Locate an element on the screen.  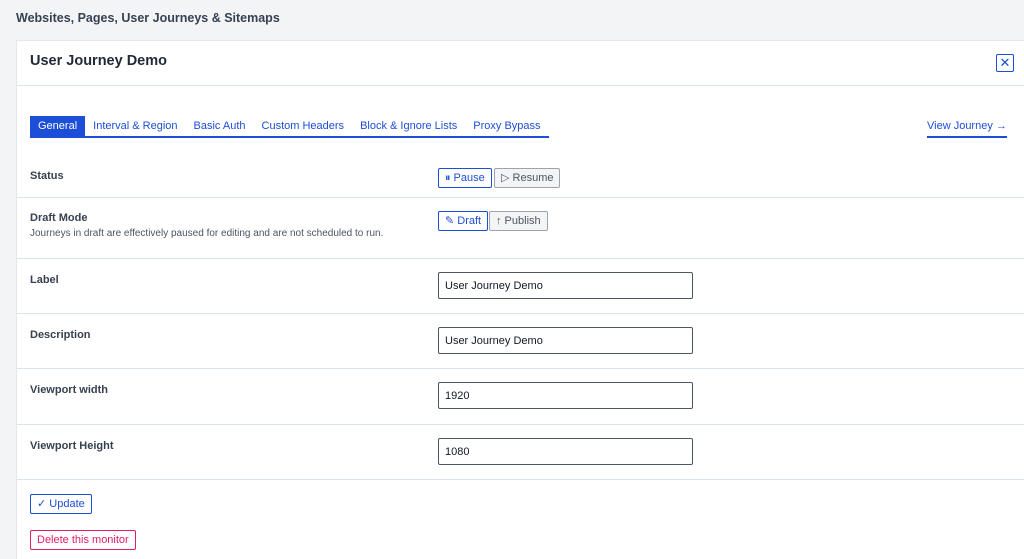
viewport-width-label: Viewport width is located at coordinates (69, 390).